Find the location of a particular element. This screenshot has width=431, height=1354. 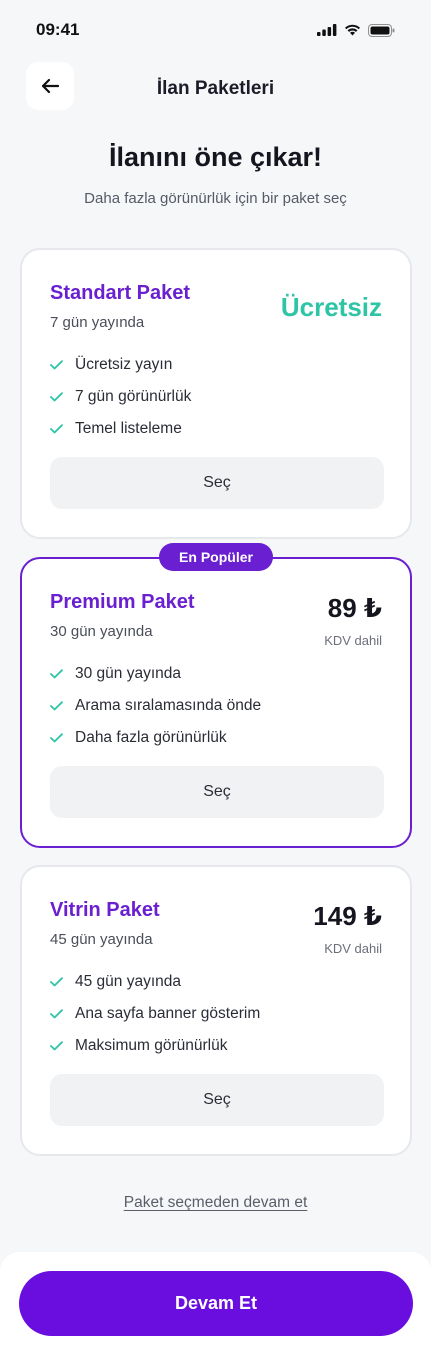

back-button is located at coordinates (50, 86).